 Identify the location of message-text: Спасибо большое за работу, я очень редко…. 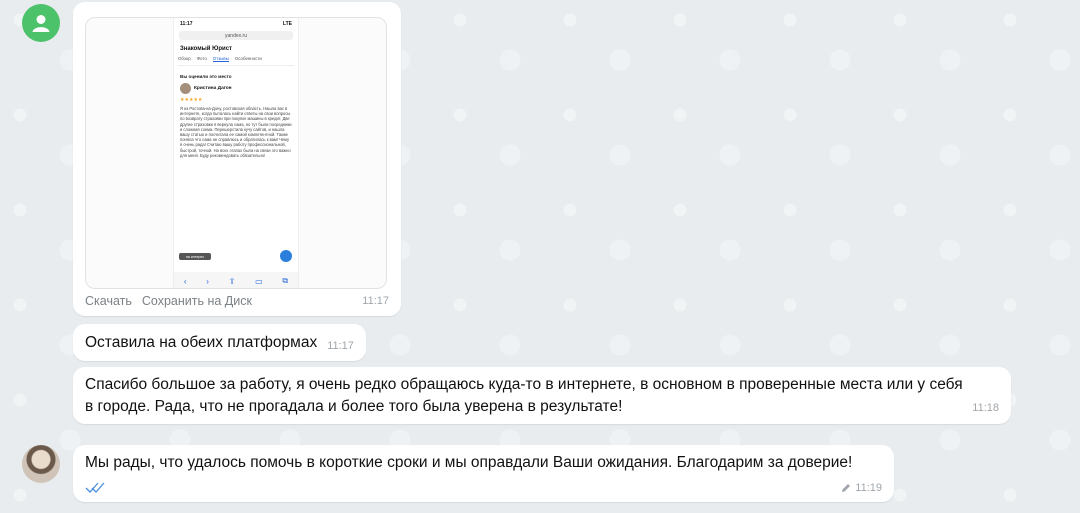
(524, 395).